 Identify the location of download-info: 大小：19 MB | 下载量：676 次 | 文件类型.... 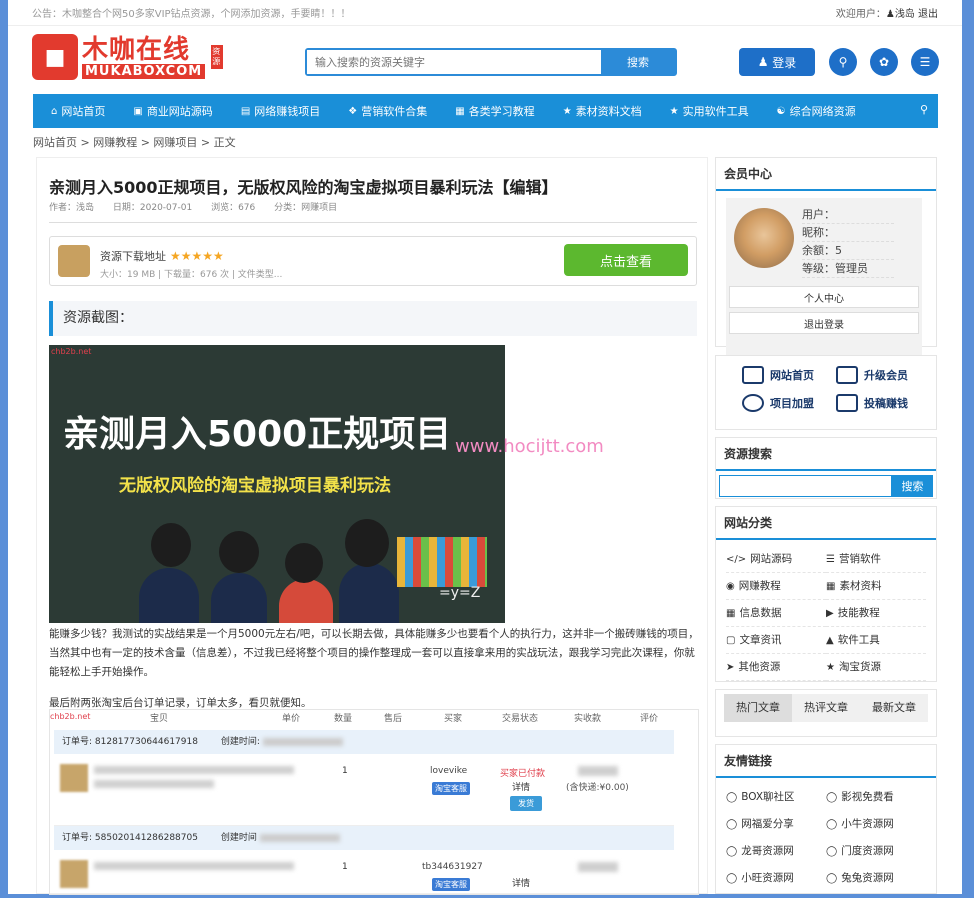
(191, 275).